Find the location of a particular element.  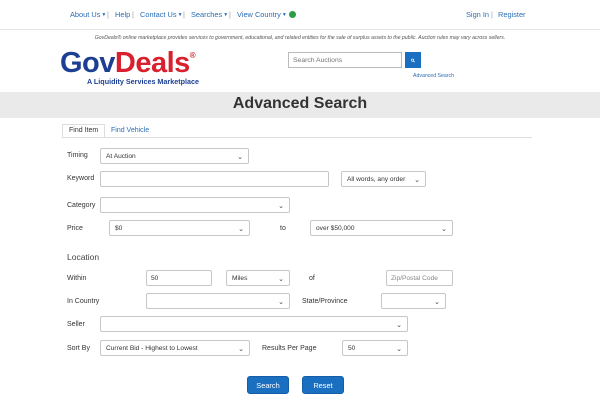

search-button is located at coordinates (413, 60).